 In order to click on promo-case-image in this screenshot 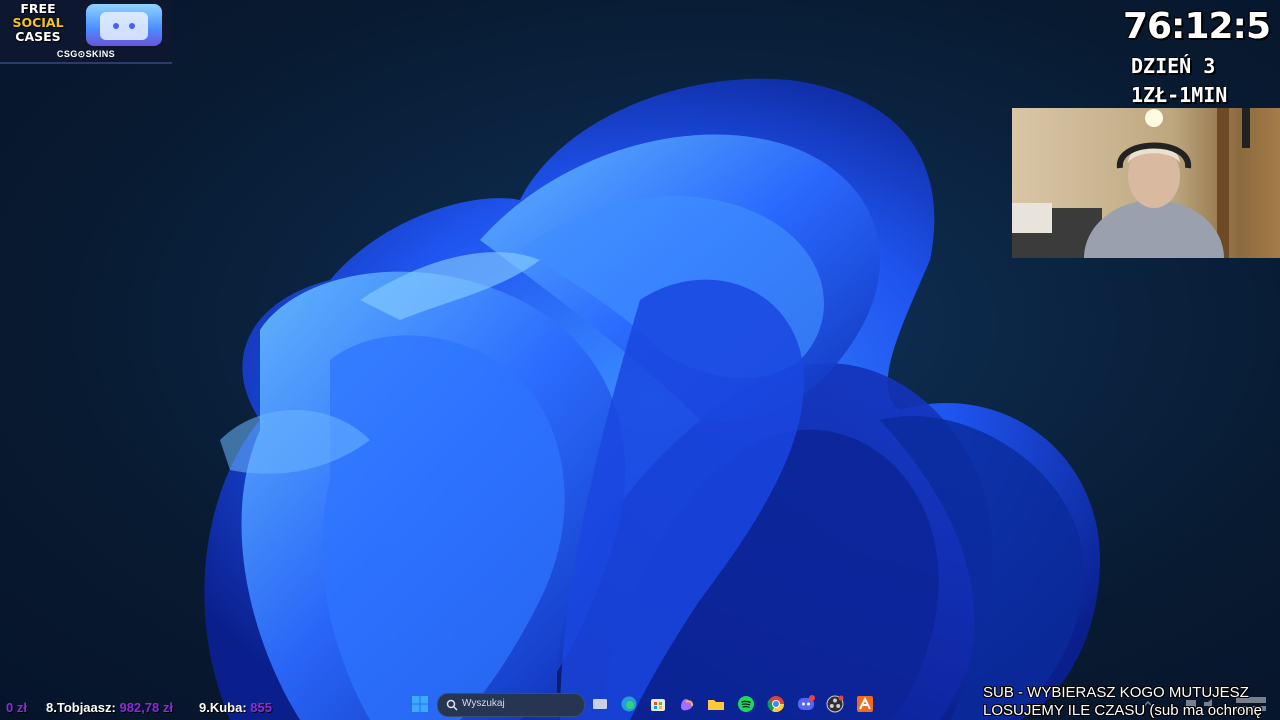, I will do `click(124, 25)`.